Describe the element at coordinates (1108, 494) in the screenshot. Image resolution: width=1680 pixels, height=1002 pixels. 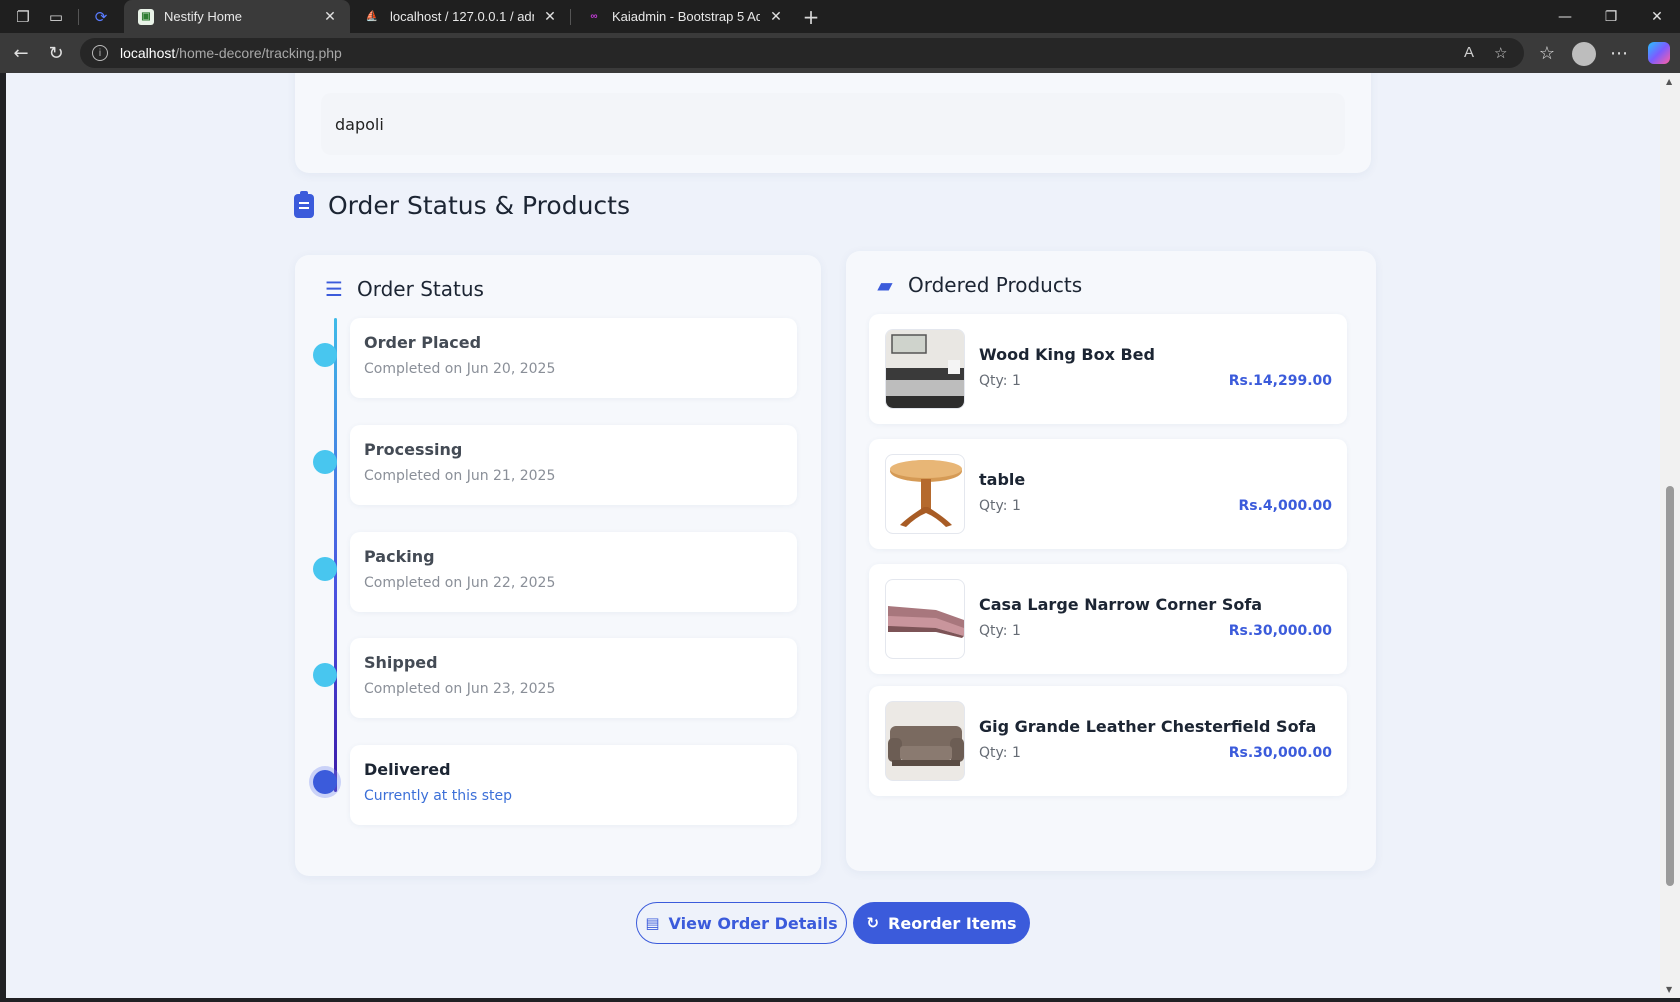
I see `product-item: table Qty: 1 Rs.4,000.00` at that location.